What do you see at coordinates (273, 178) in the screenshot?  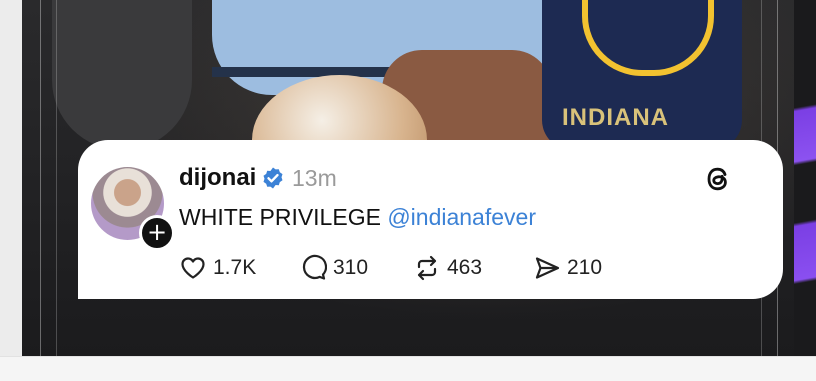 I see `verified-badge-icon` at bounding box center [273, 178].